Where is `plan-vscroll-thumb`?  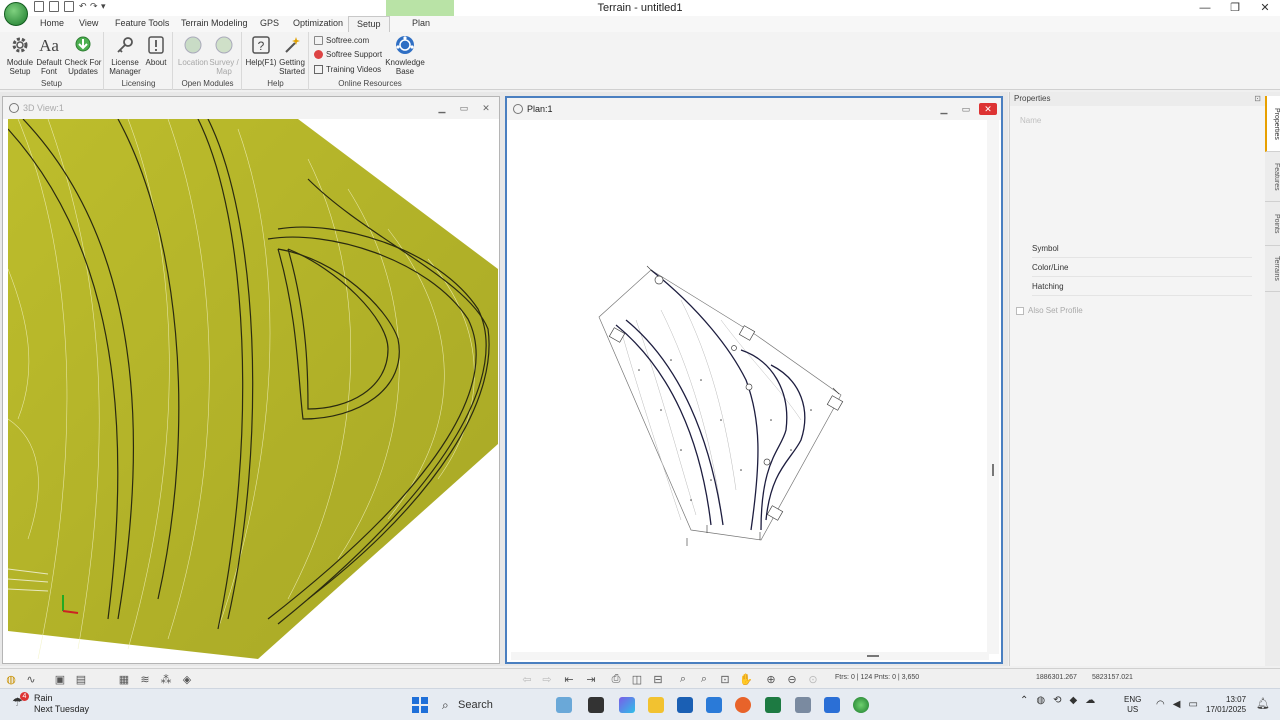 plan-vscroll-thumb is located at coordinates (993, 470).